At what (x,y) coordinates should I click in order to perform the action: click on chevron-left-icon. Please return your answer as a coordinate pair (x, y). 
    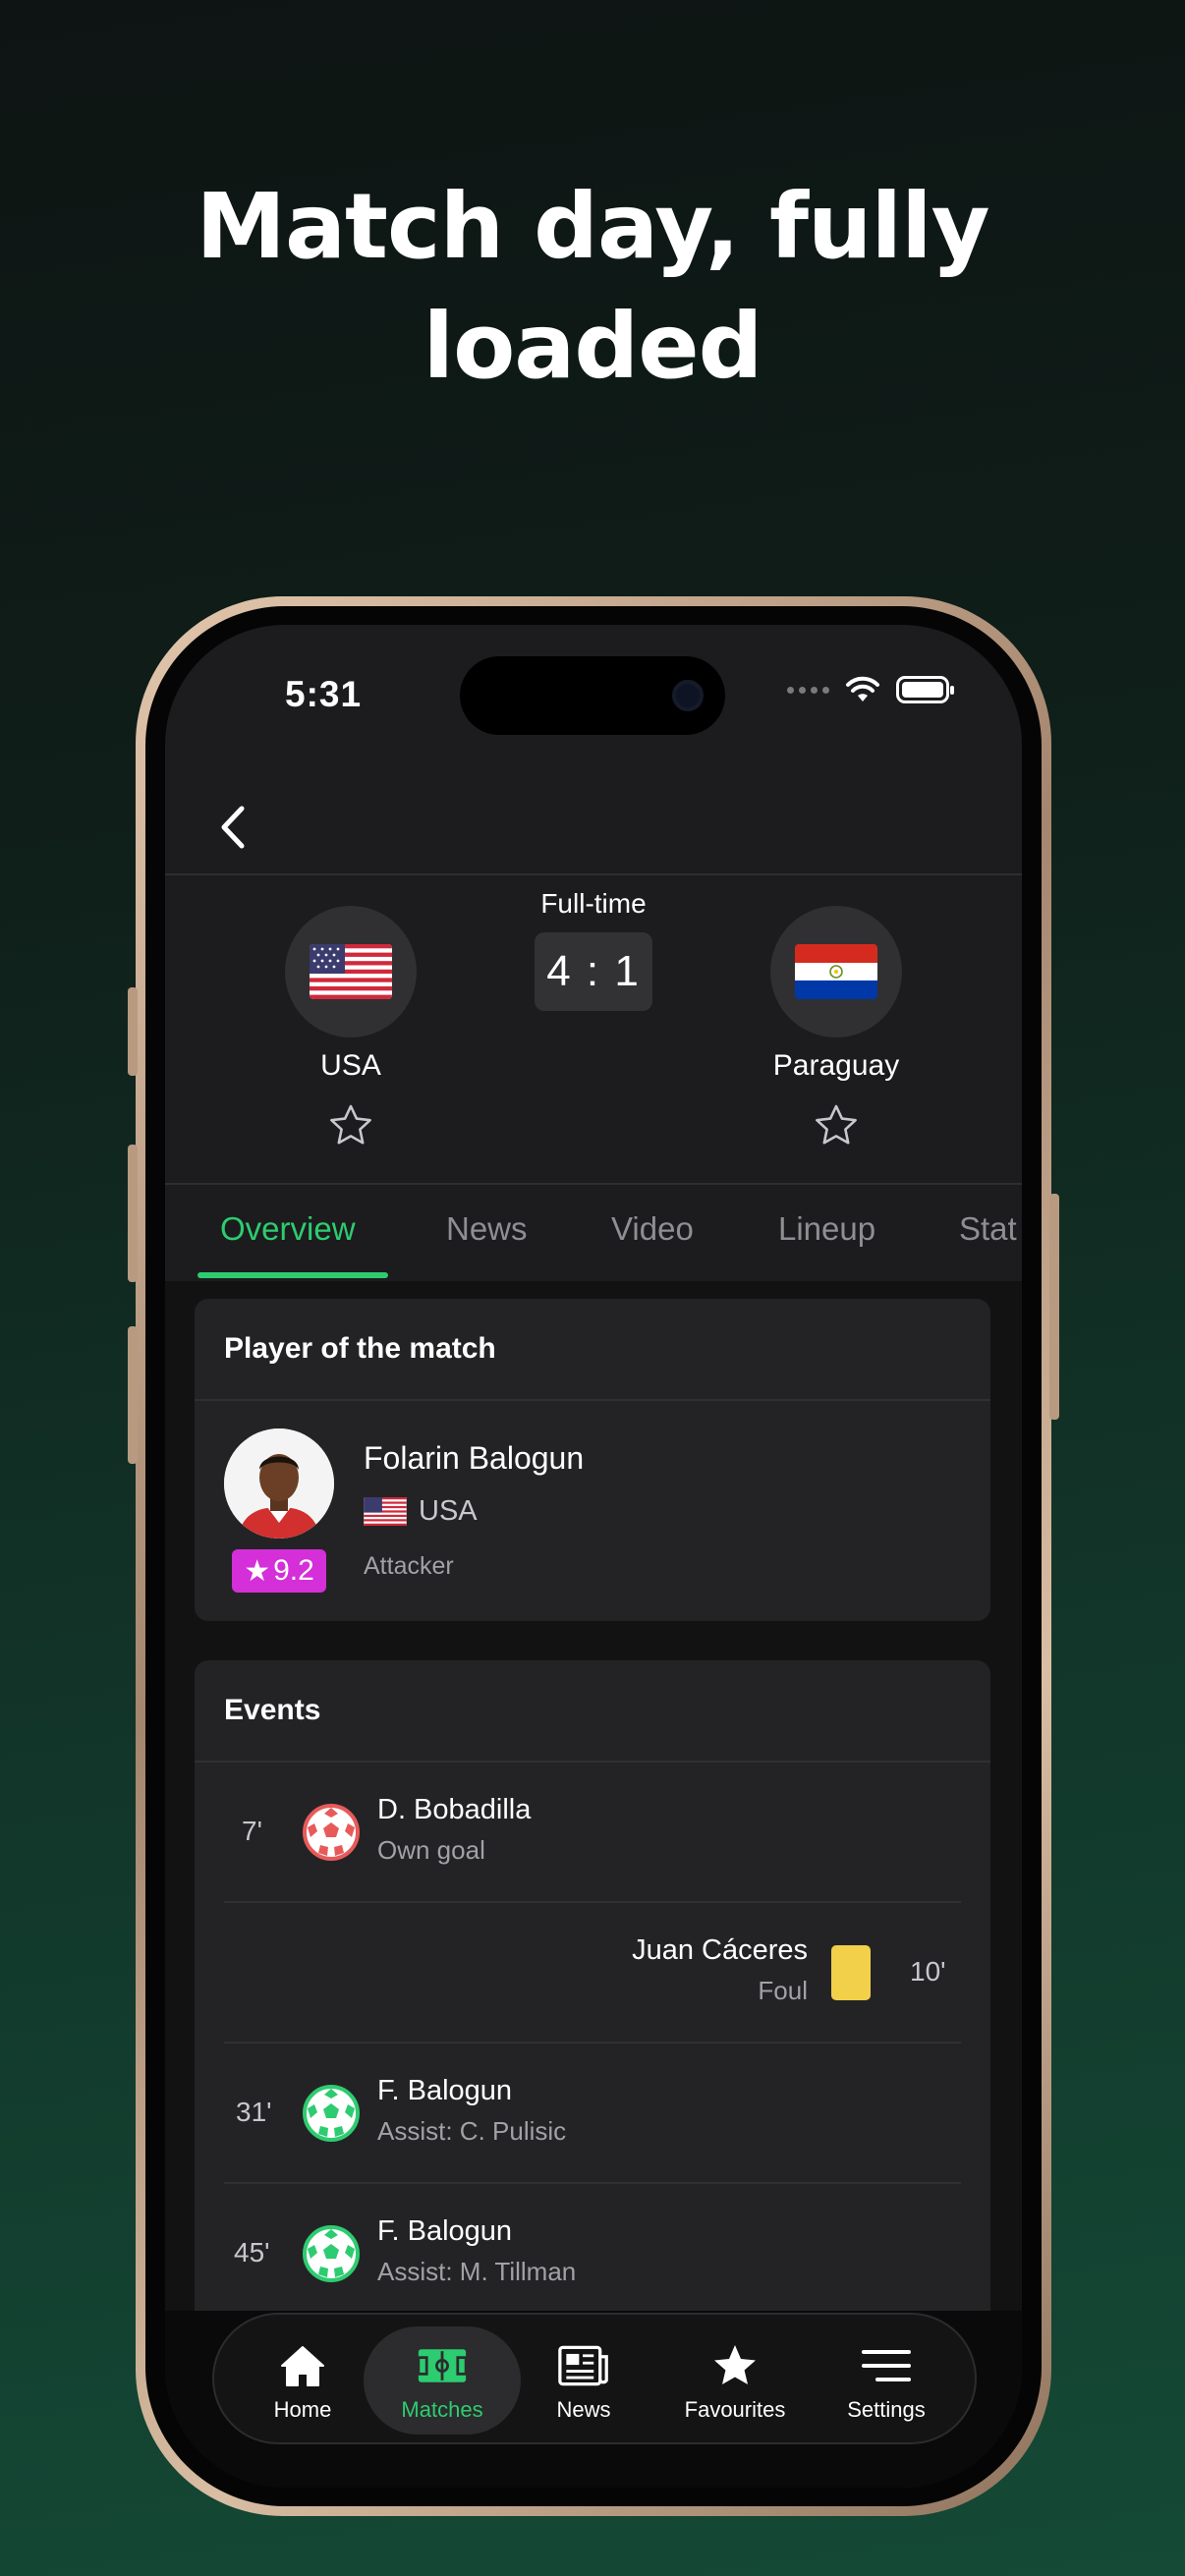
    Looking at the image, I should click on (233, 827).